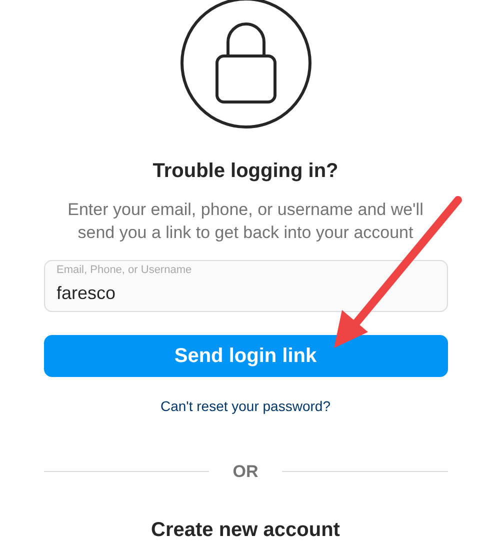  I want to click on field-label: Email, Phone, or Username, so click(124, 270).